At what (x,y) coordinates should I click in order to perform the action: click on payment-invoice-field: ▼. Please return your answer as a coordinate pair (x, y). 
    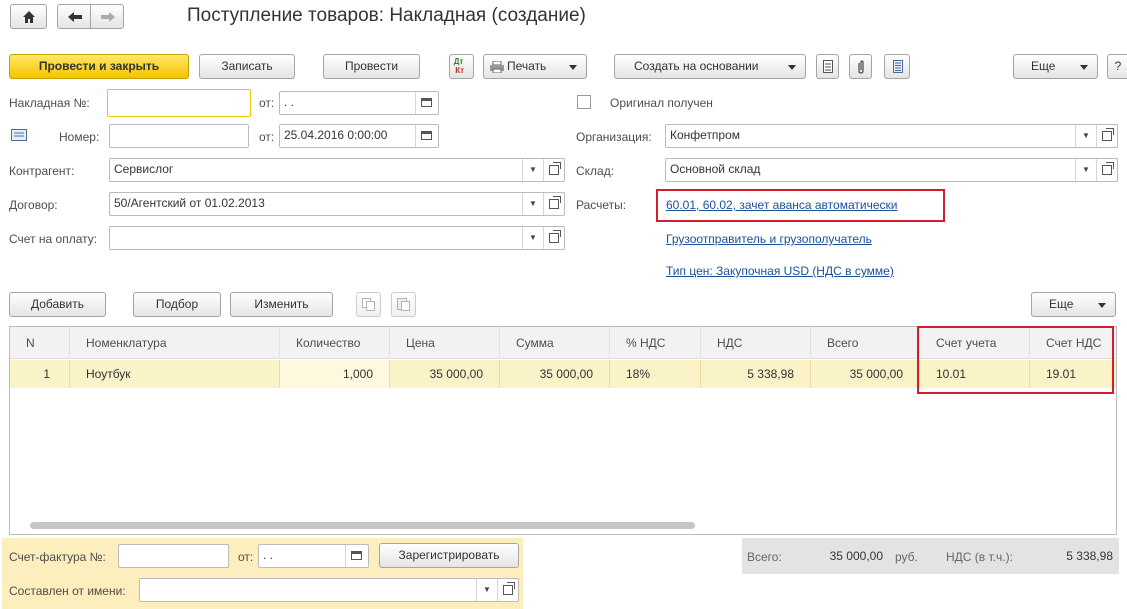
    Looking at the image, I should click on (337, 238).